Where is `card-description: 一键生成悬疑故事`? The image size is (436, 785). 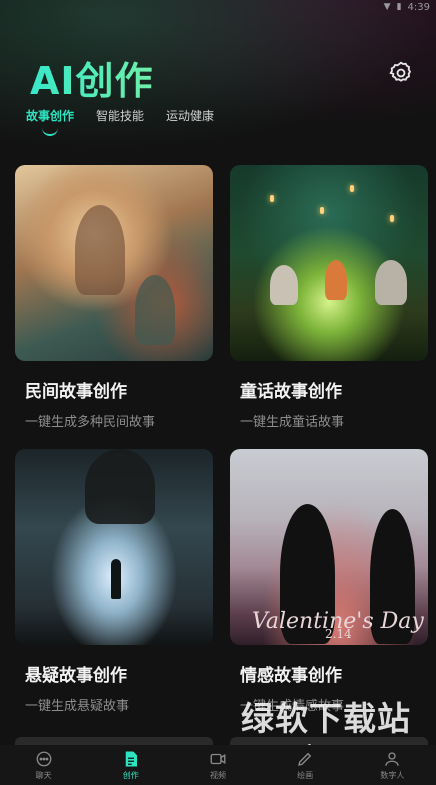
card-description: 一键生成悬疑故事 is located at coordinates (77, 705).